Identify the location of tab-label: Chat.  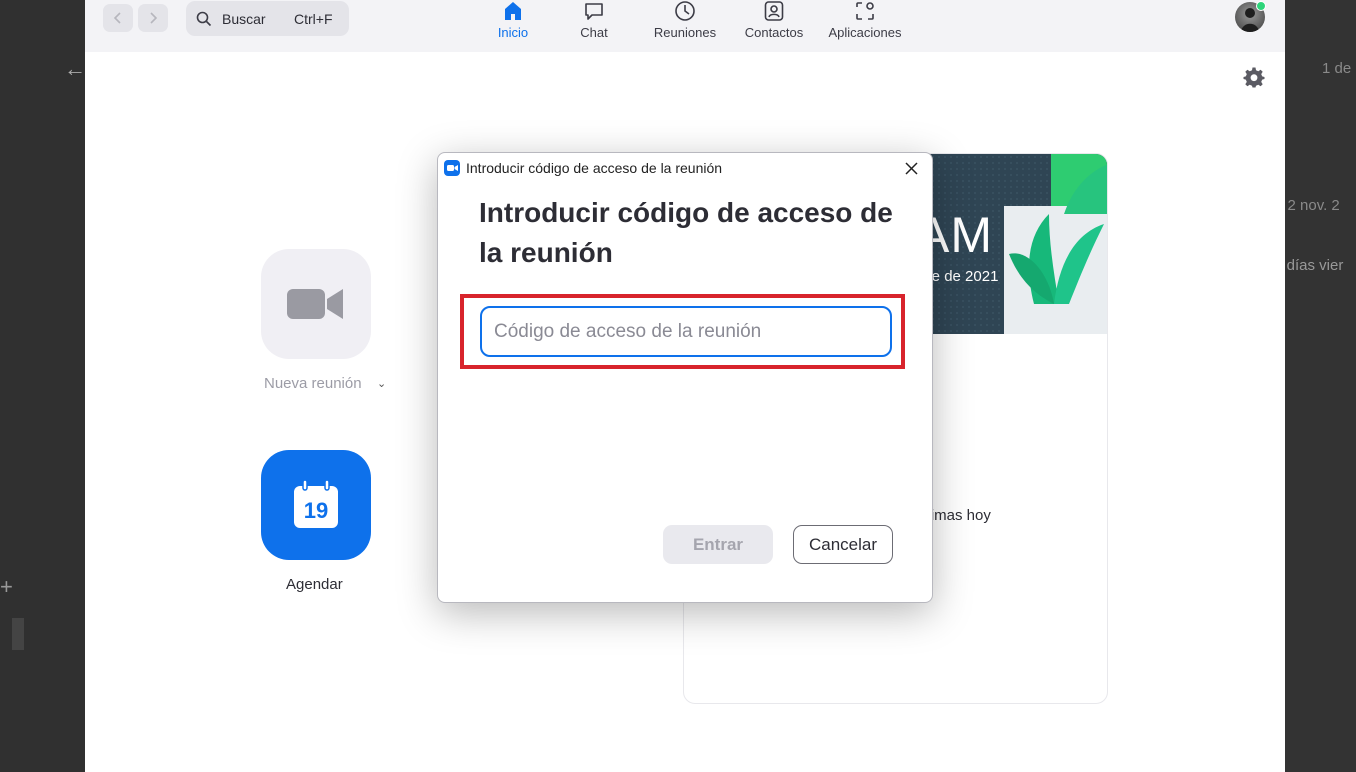
(594, 32).